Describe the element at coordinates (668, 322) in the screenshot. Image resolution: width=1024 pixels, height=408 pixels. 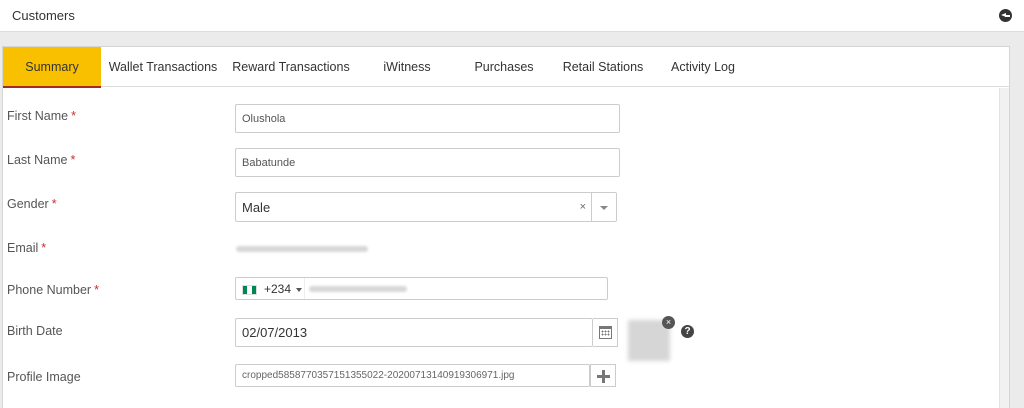
I see `close-icon: ×` at that location.